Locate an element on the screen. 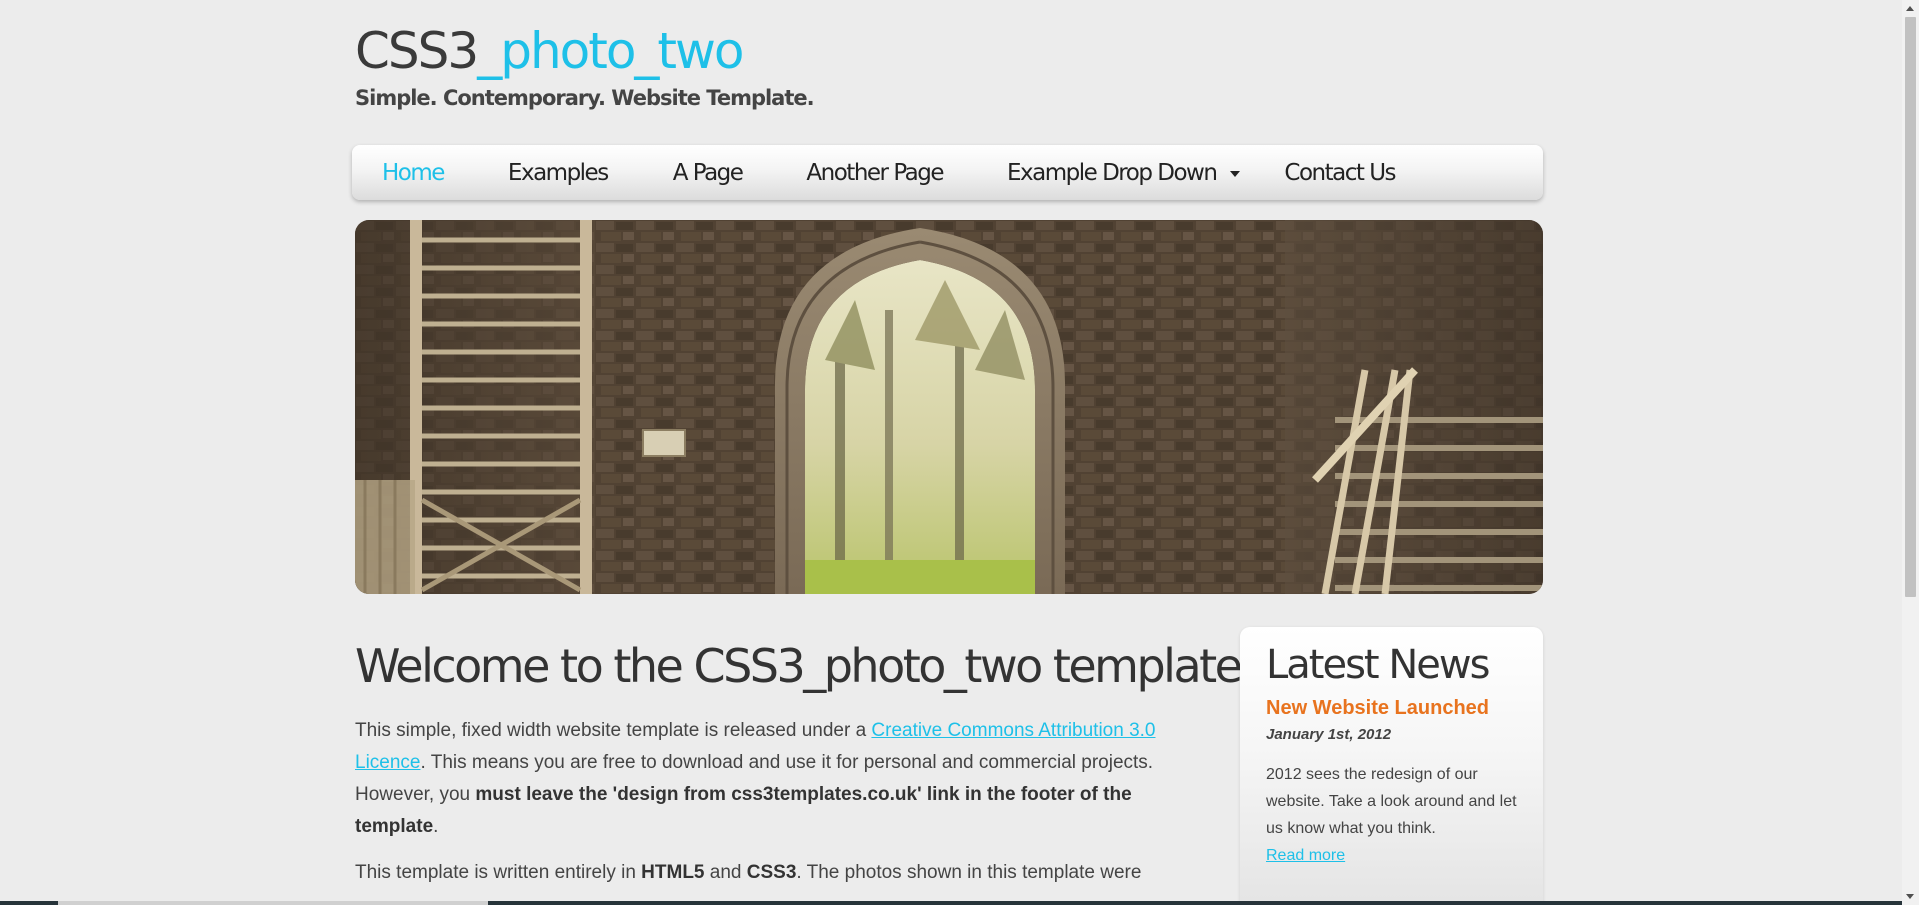  menu-item-example-drop-down-label: Example Drop Down is located at coordinates (1112, 172).